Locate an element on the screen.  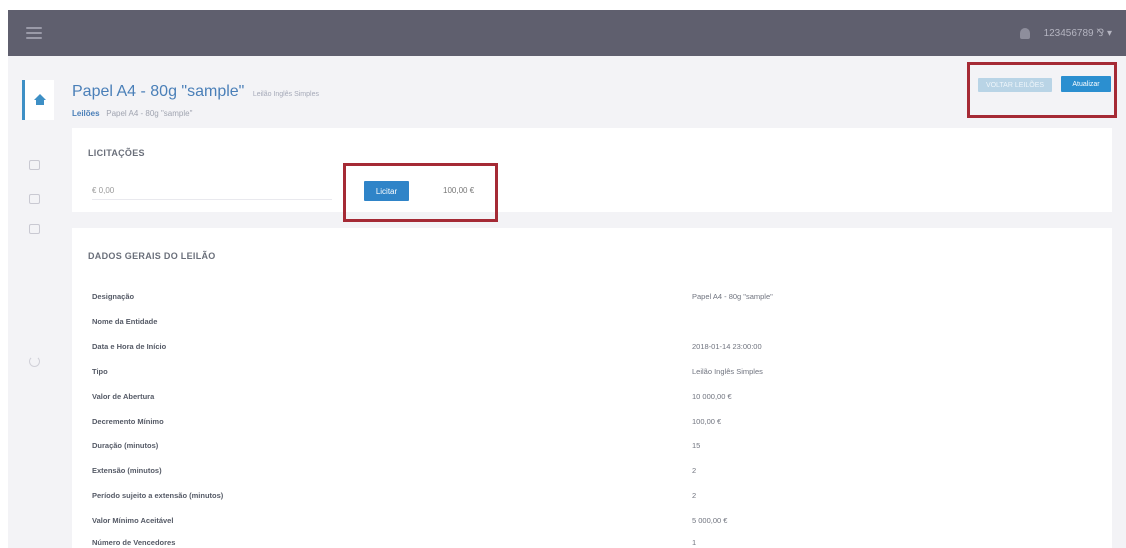
detail-row: Valor de Abertura 10 000,00 € is located at coordinates (542, 398).